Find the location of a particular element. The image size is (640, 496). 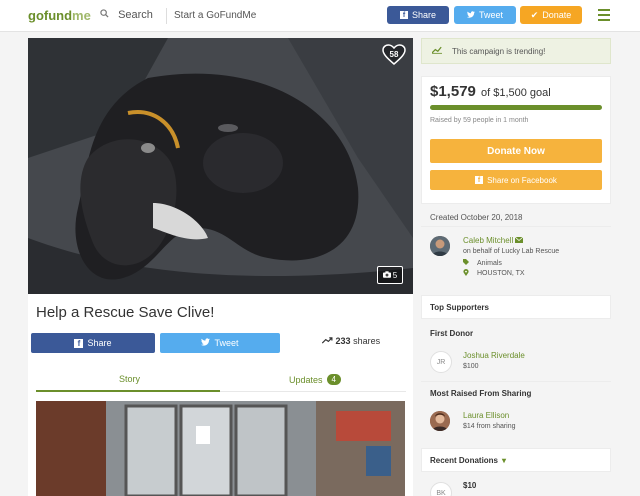

heart-count: 58 is located at coordinates (394, 54).